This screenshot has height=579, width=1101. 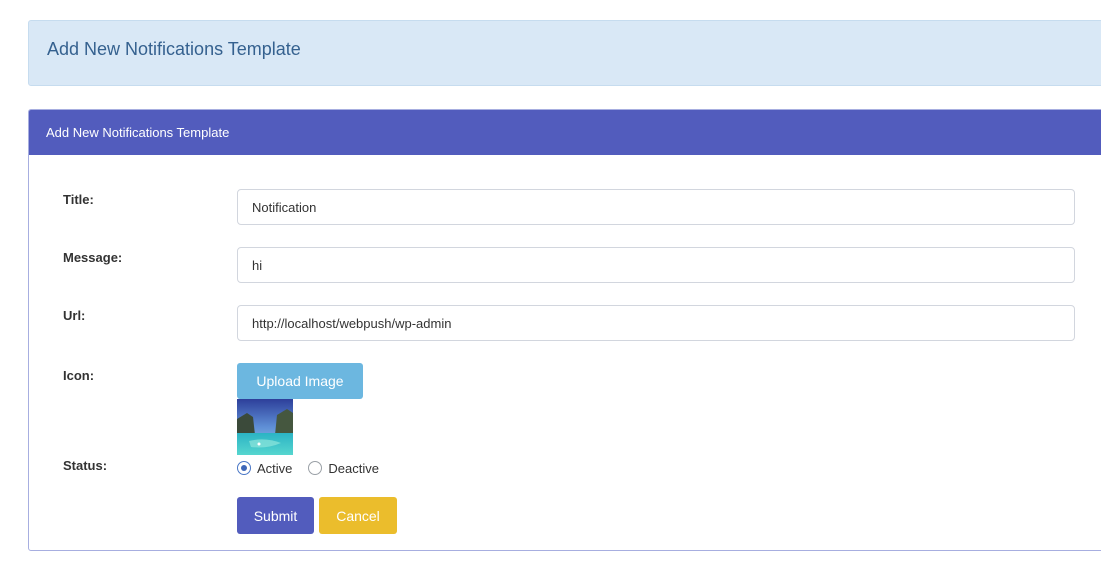 What do you see at coordinates (656, 265) in the screenshot?
I see `message-input` at bounding box center [656, 265].